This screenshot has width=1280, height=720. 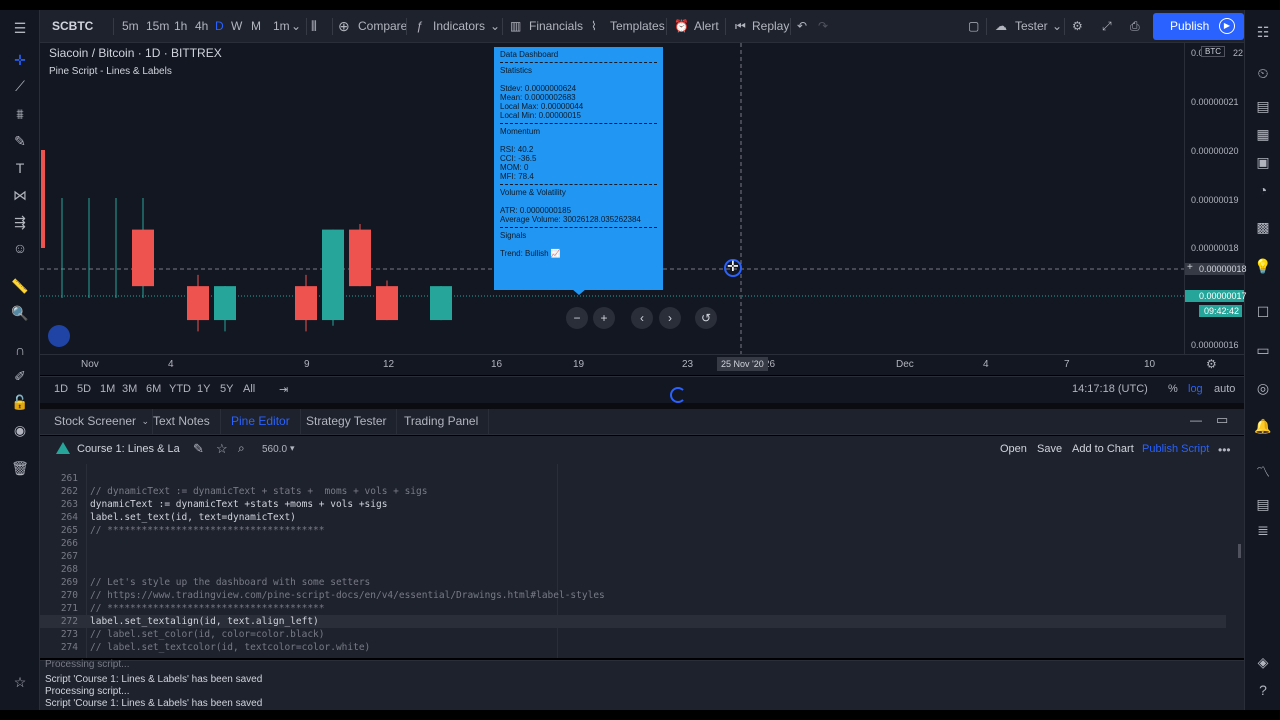 What do you see at coordinates (1110, 389) in the screenshot?
I see `clock-time: 14:17:18 (UTC)` at bounding box center [1110, 389].